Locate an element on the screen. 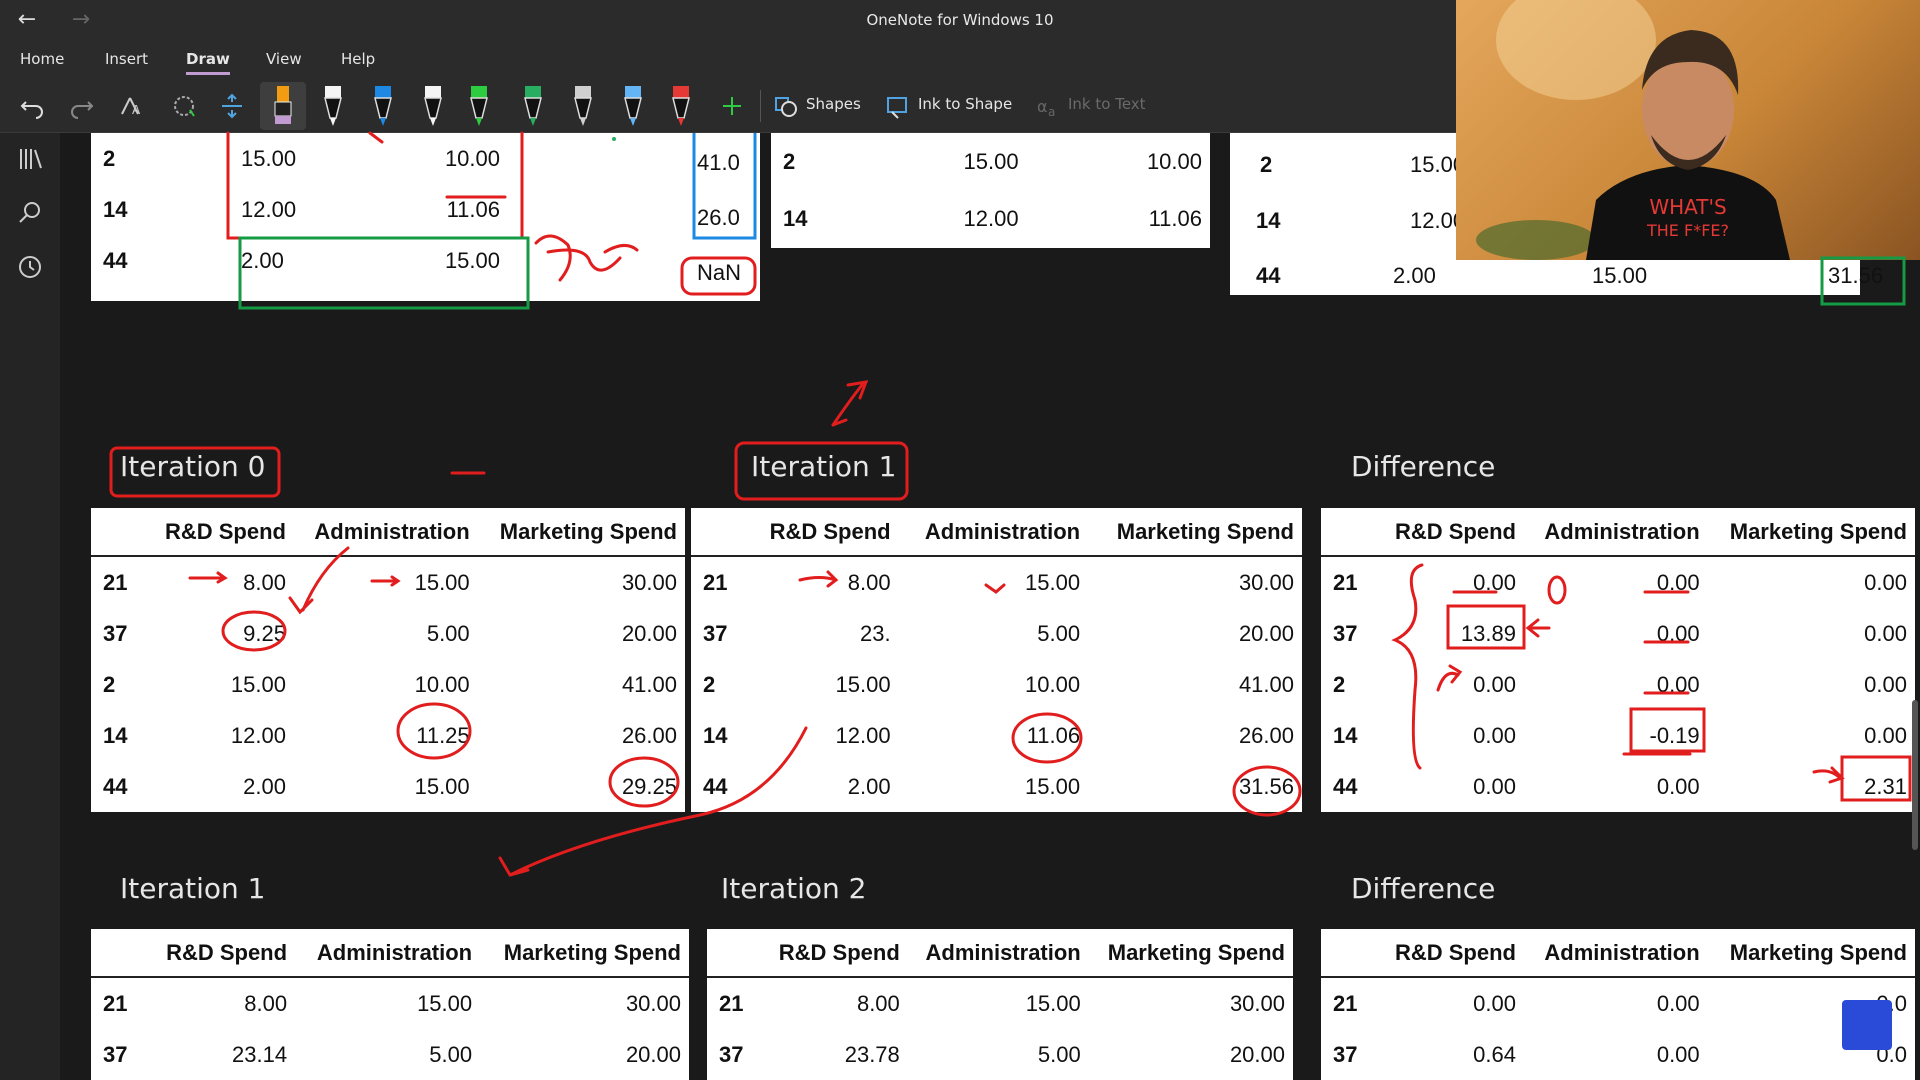  table-row: 37 23. 5.00 20.00 is located at coordinates (996, 633).